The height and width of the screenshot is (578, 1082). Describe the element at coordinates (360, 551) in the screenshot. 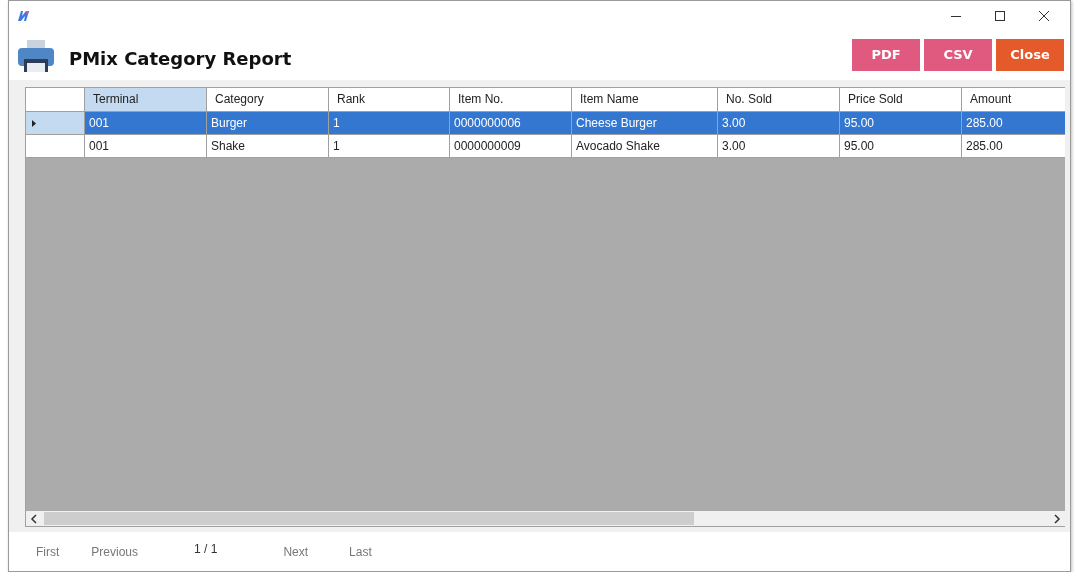

I see `last-link: Last` at that location.